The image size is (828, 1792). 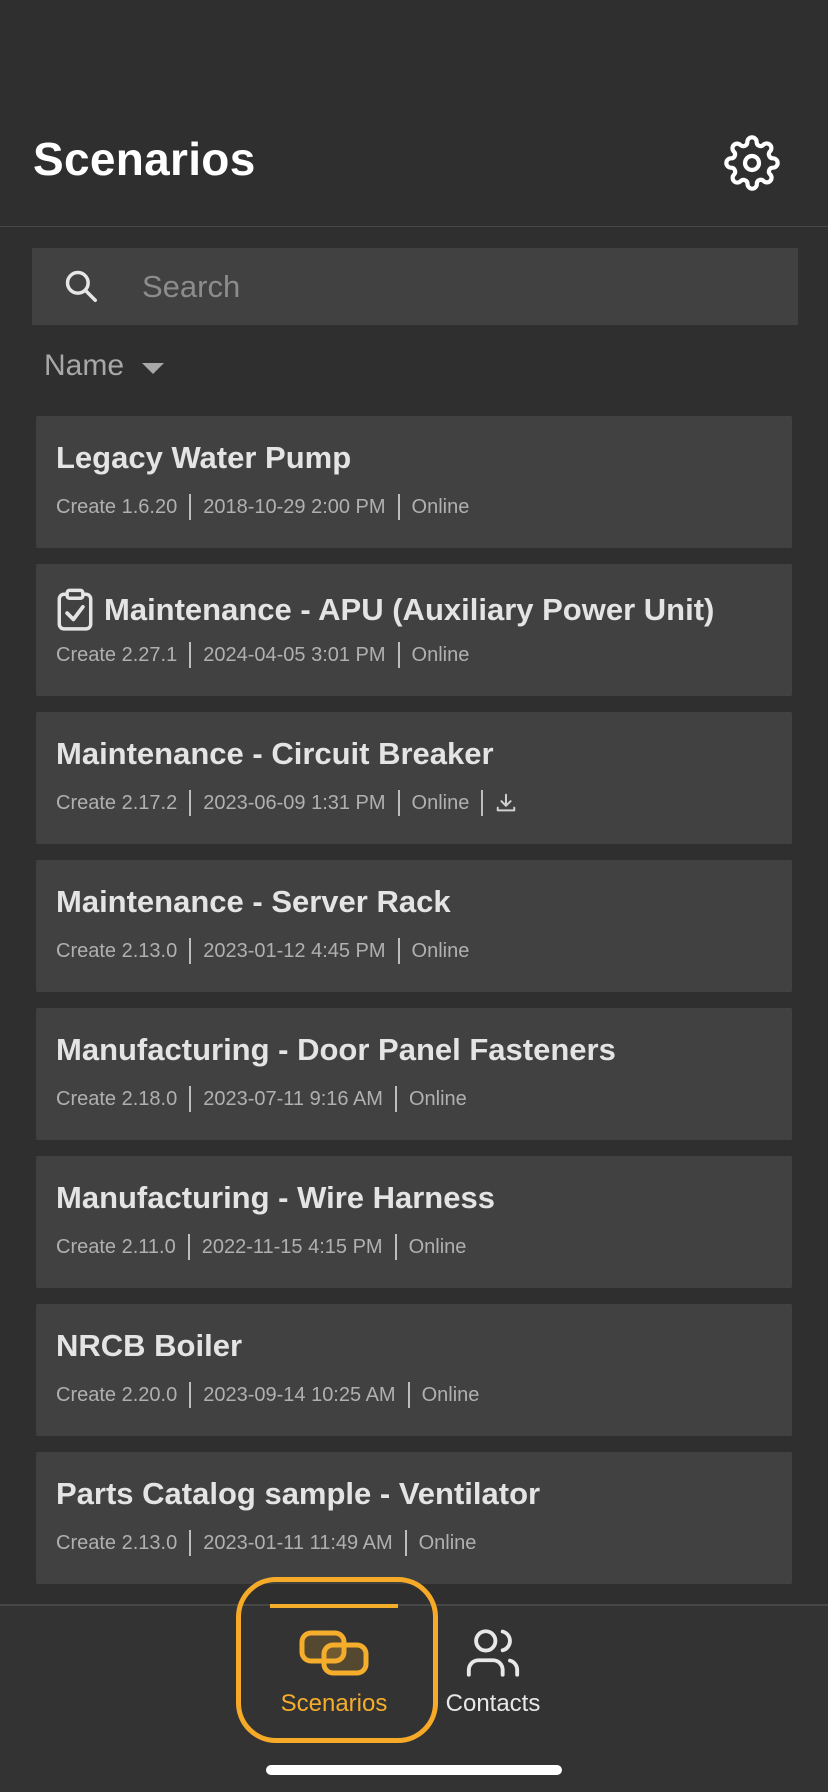 I want to click on scenario-title-row: NRCB Boiler, so click(x=149, y=1346).